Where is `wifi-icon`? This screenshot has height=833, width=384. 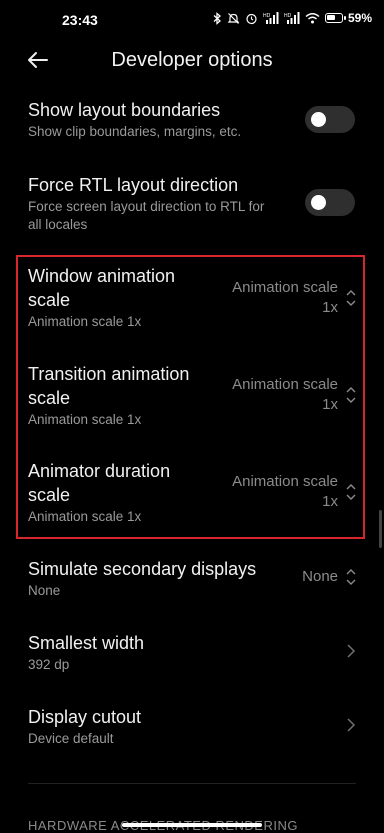
wifi-icon is located at coordinates (312, 18).